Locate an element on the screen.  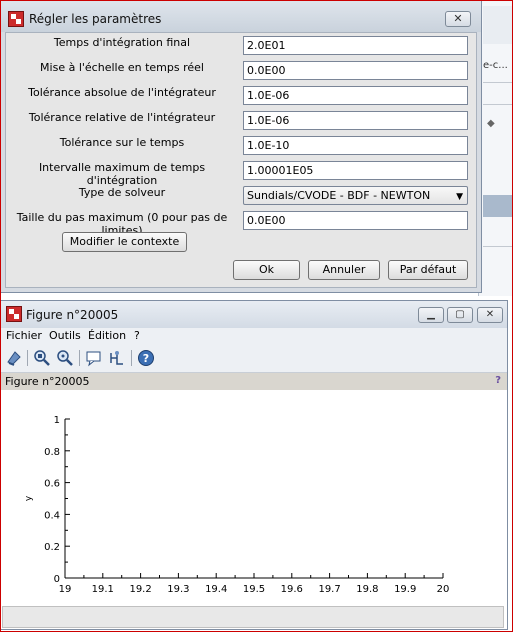
y-tick-label: 0.2 is located at coordinates (52, 547).